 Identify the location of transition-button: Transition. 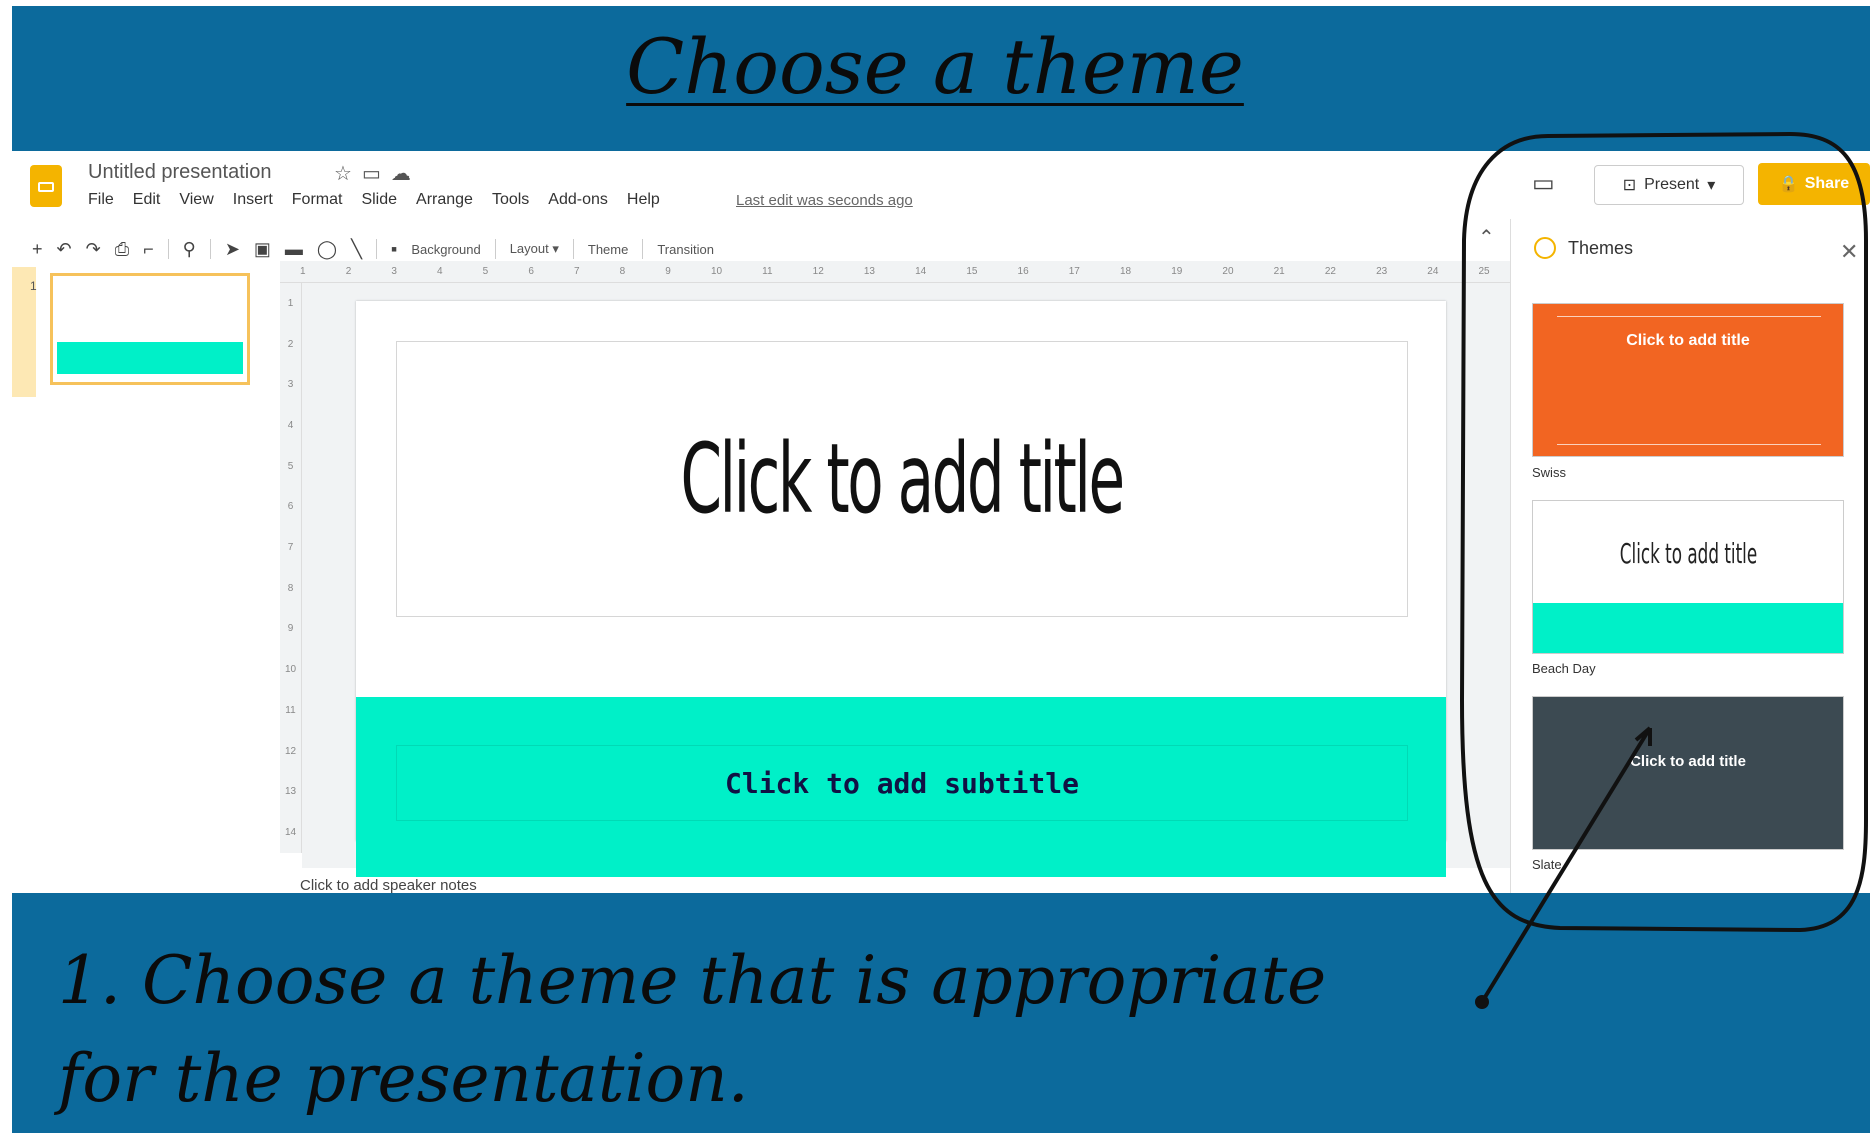
(685, 249).